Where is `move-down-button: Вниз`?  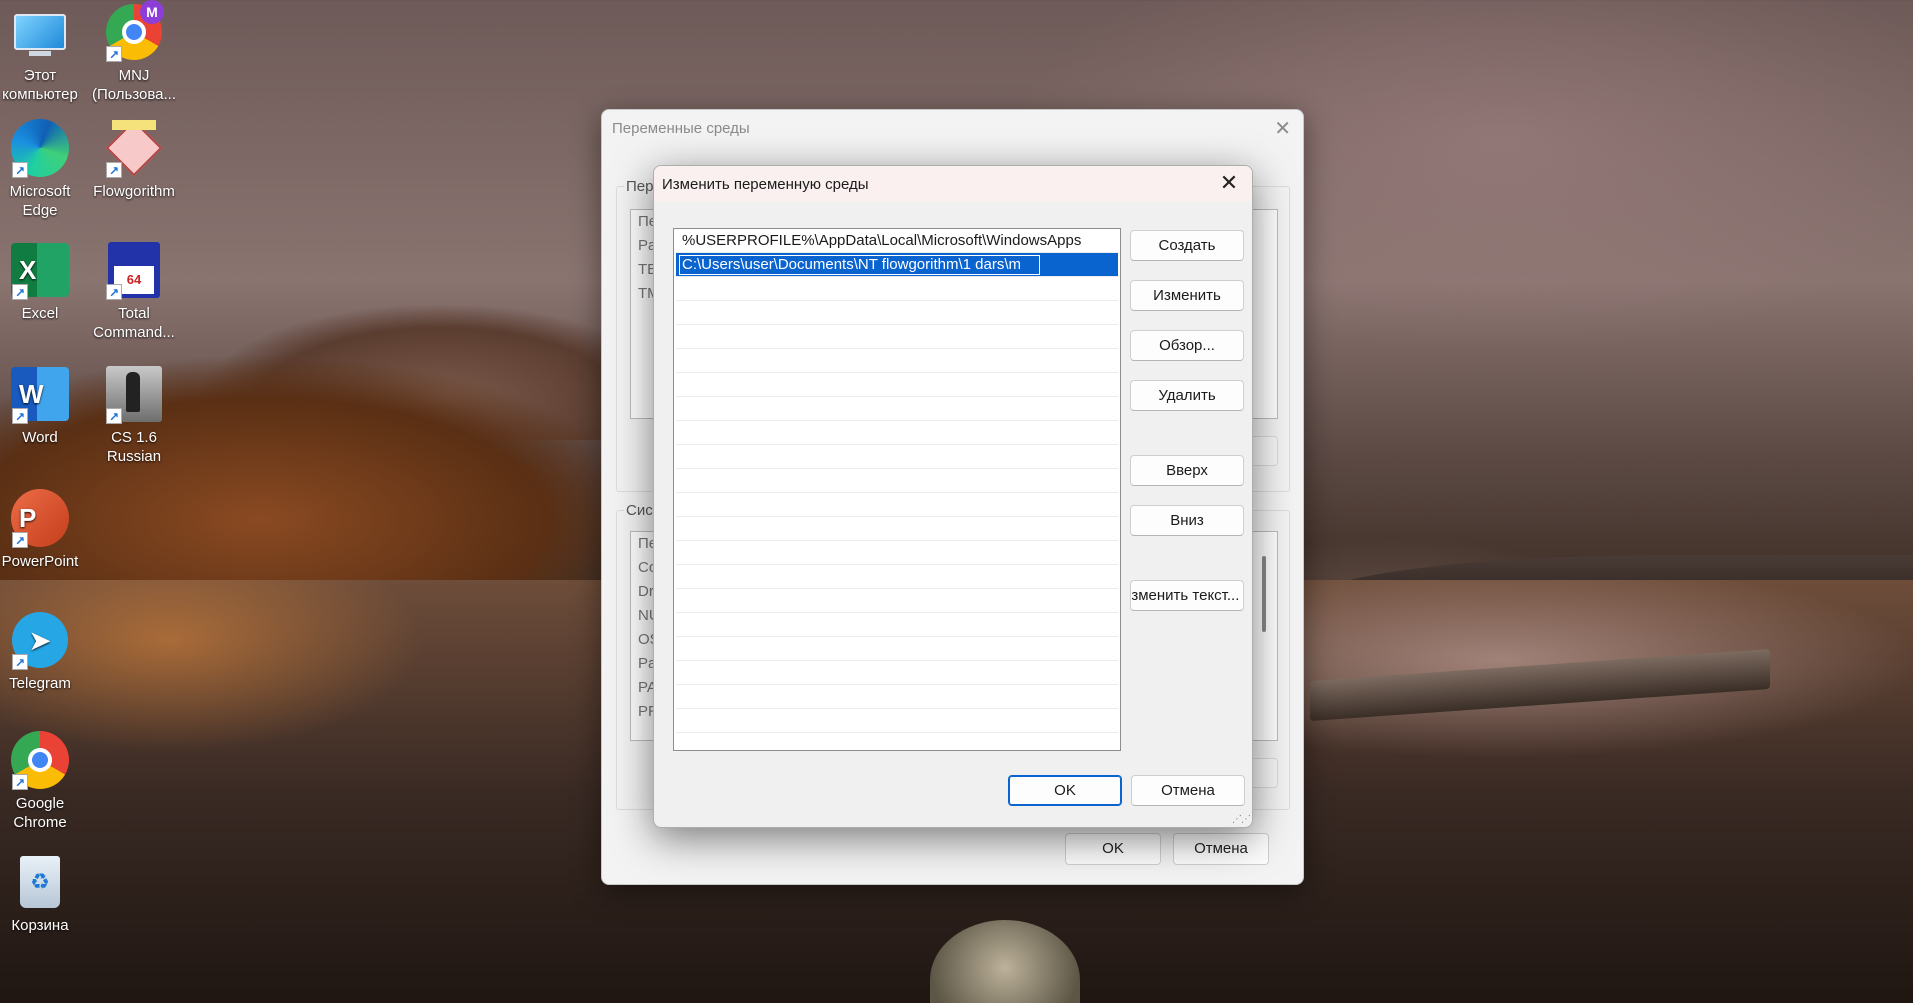
move-down-button: Вниз is located at coordinates (1187, 520).